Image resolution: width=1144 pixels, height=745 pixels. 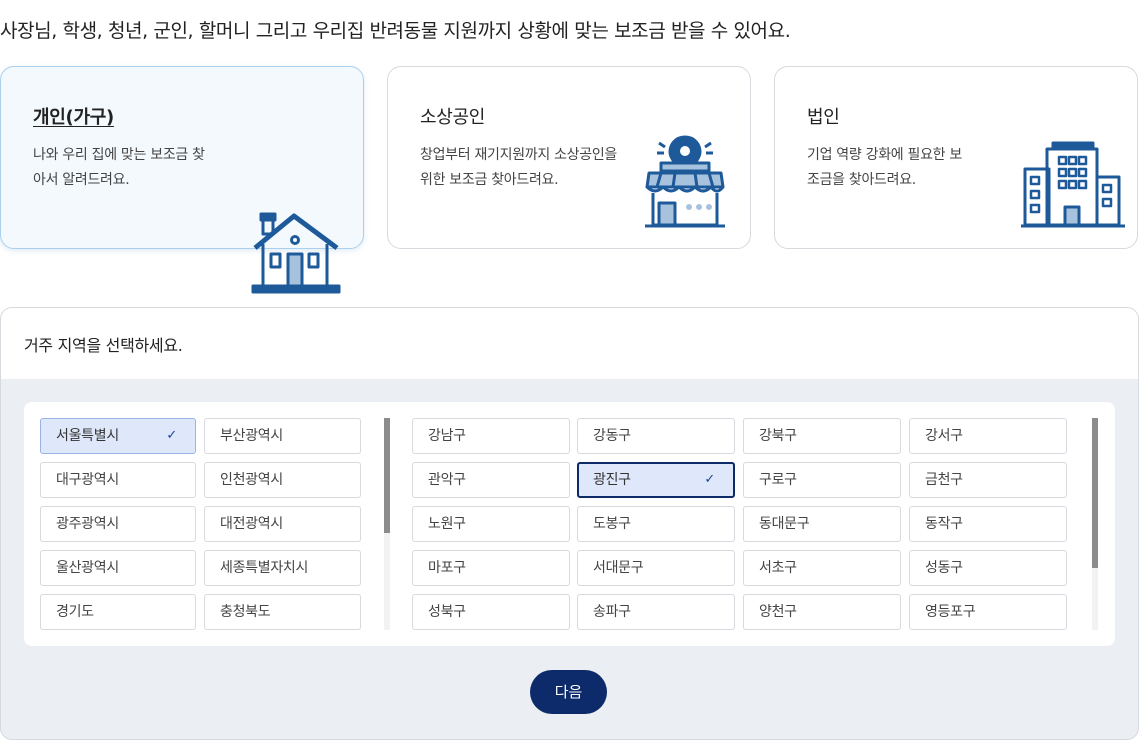 What do you see at coordinates (251, 436) in the screenshot?
I see `province-option-label: 부산광역시` at bounding box center [251, 436].